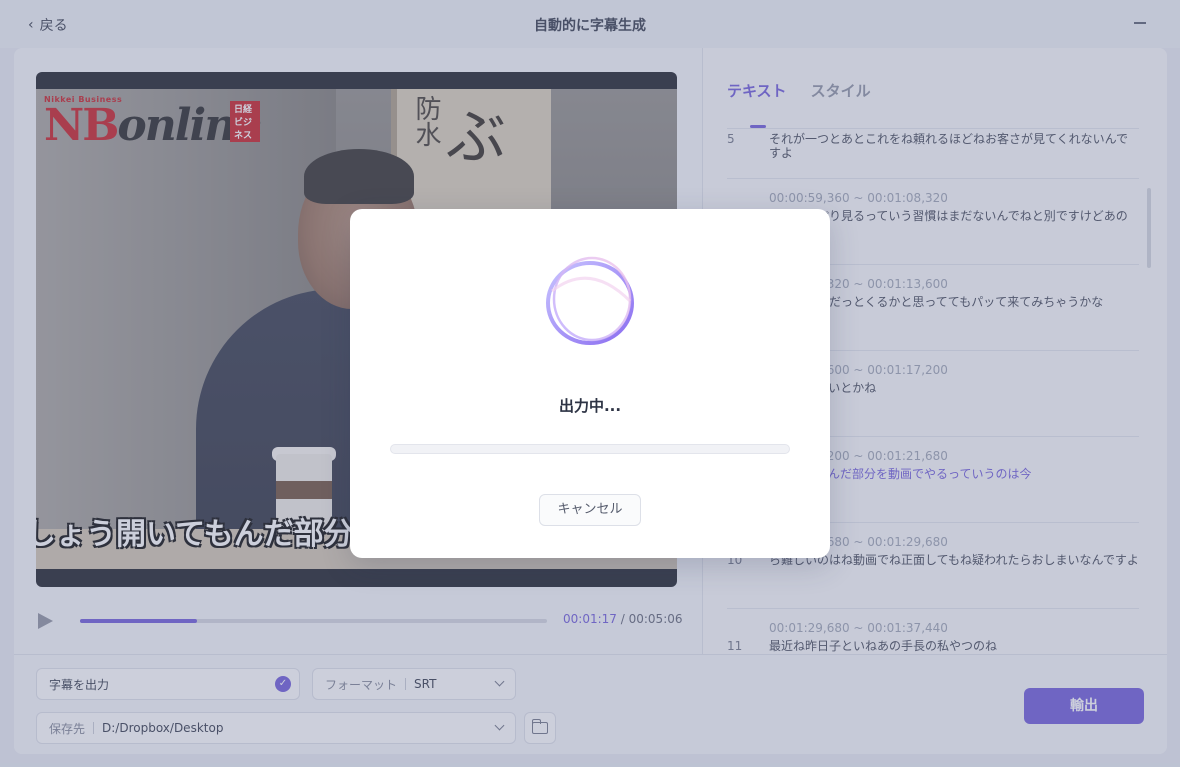  Describe the element at coordinates (590, 510) in the screenshot. I see `cancel-button: キャンセル` at that location.